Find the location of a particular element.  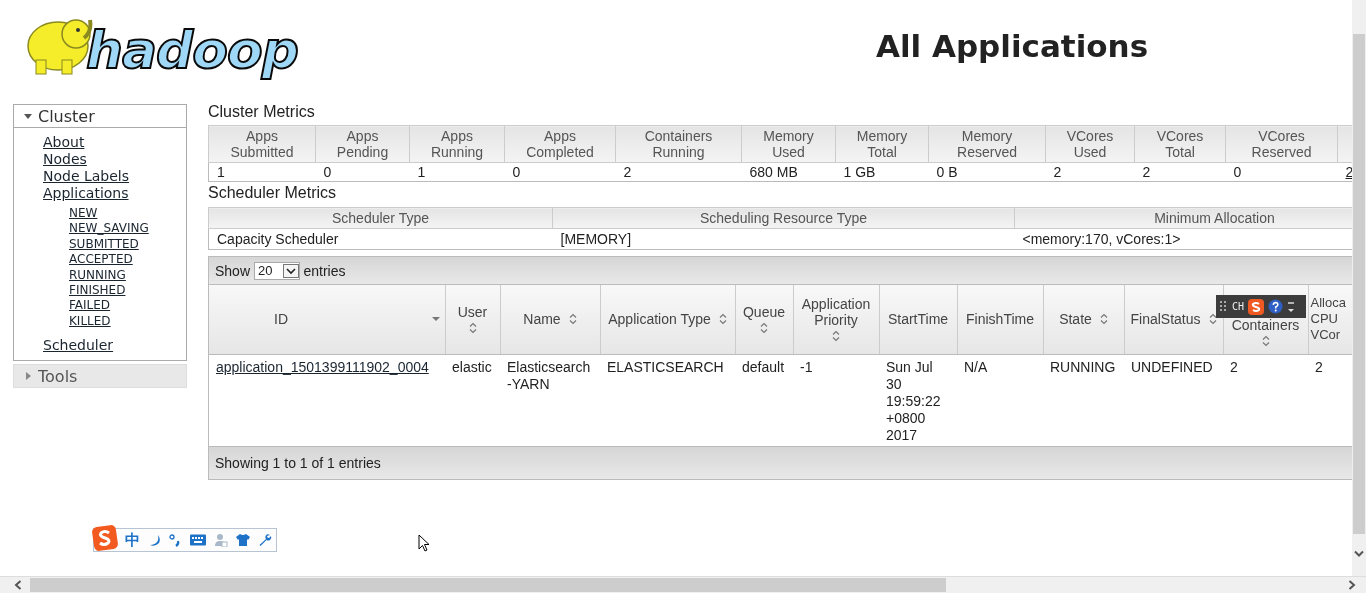

sidebar-sublink: RUNNING is located at coordinates (97, 275).